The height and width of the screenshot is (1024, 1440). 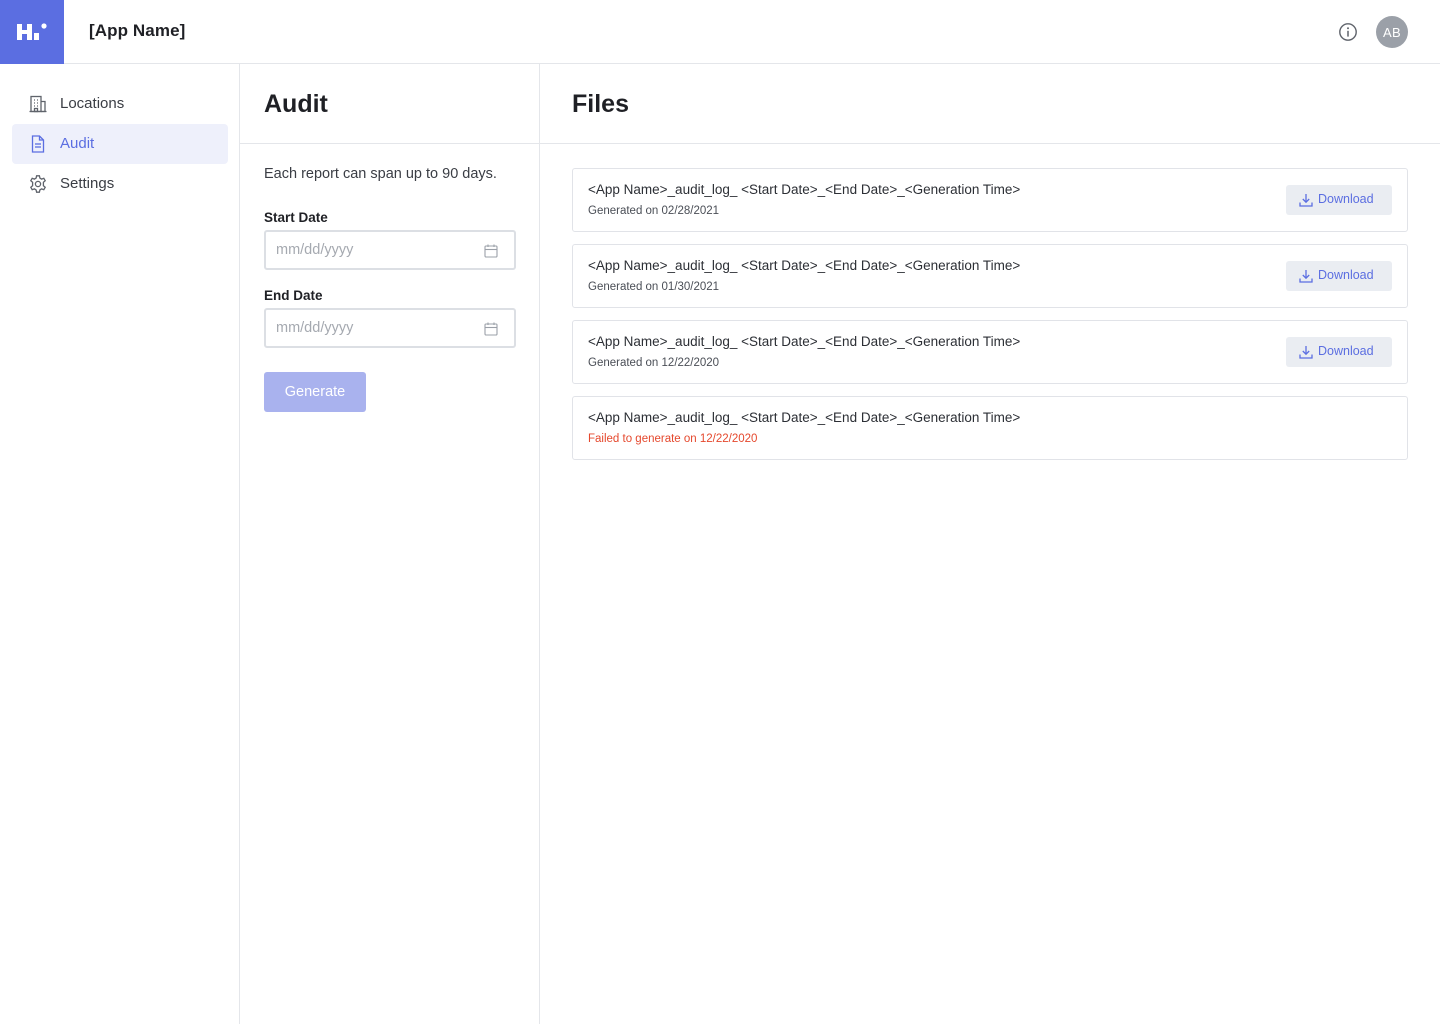 I want to click on document-icon, so click(x=38, y=144).